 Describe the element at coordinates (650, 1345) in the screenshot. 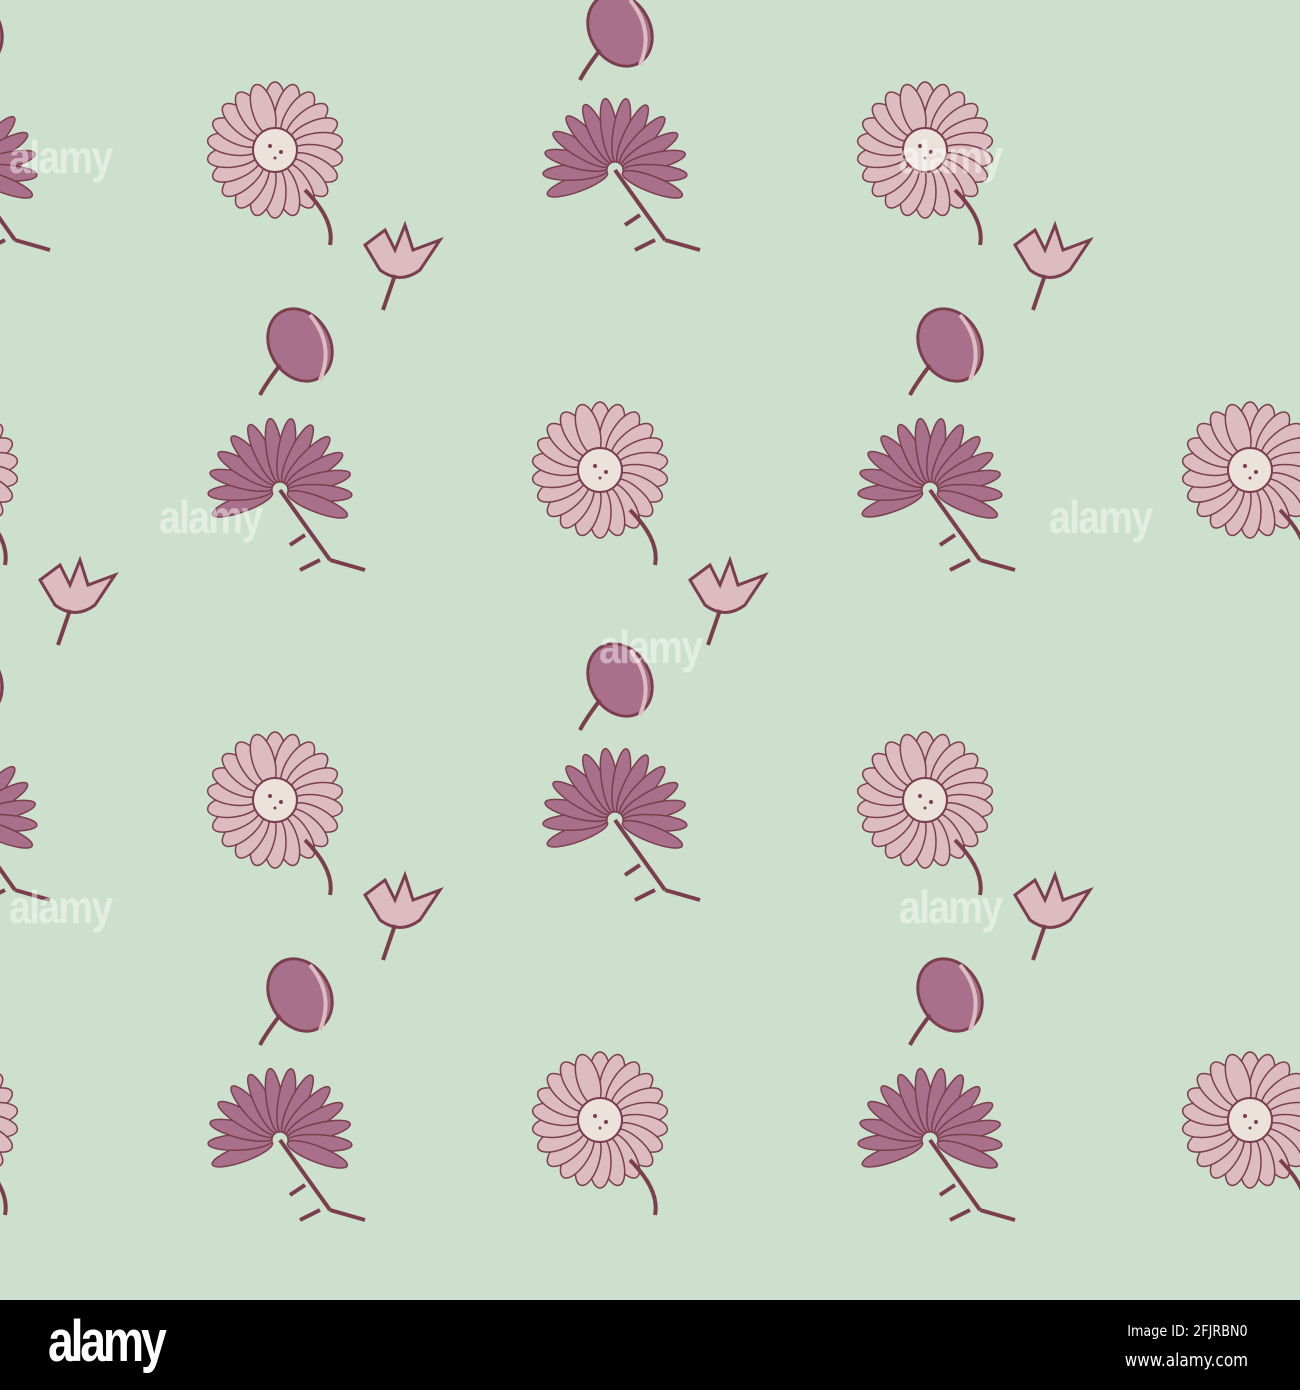

I see `footer-bar: alamy Image ID: 2FJRBN0 www.alamy.com` at that location.